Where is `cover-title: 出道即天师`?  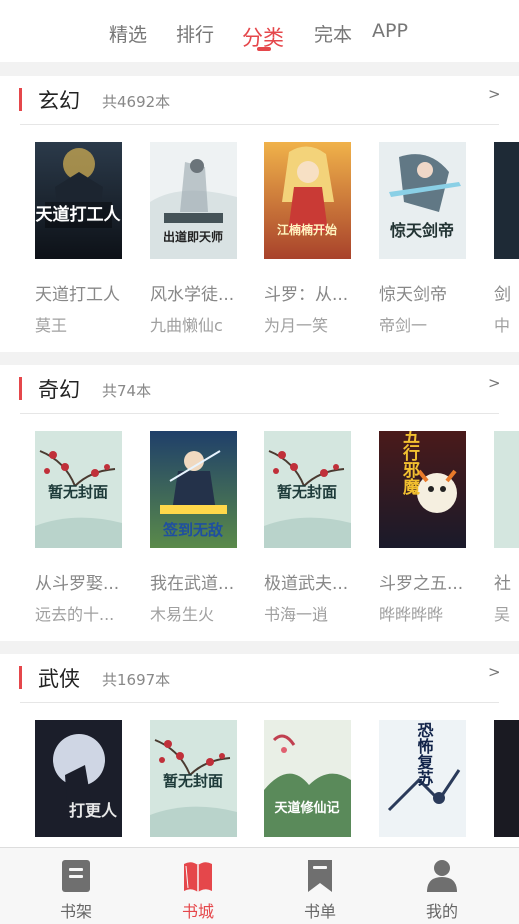
cover-title: 出道即天师 is located at coordinates (193, 236).